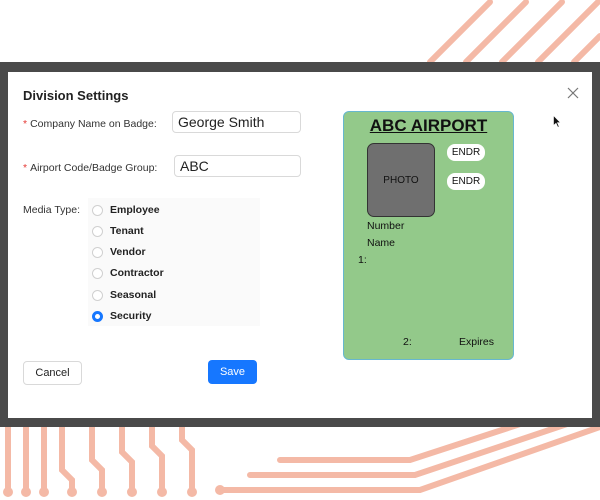 The image size is (600, 500). Describe the element at coordinates (127, 231) in the screenshot. I see `radio-label: Tenant` at that location.